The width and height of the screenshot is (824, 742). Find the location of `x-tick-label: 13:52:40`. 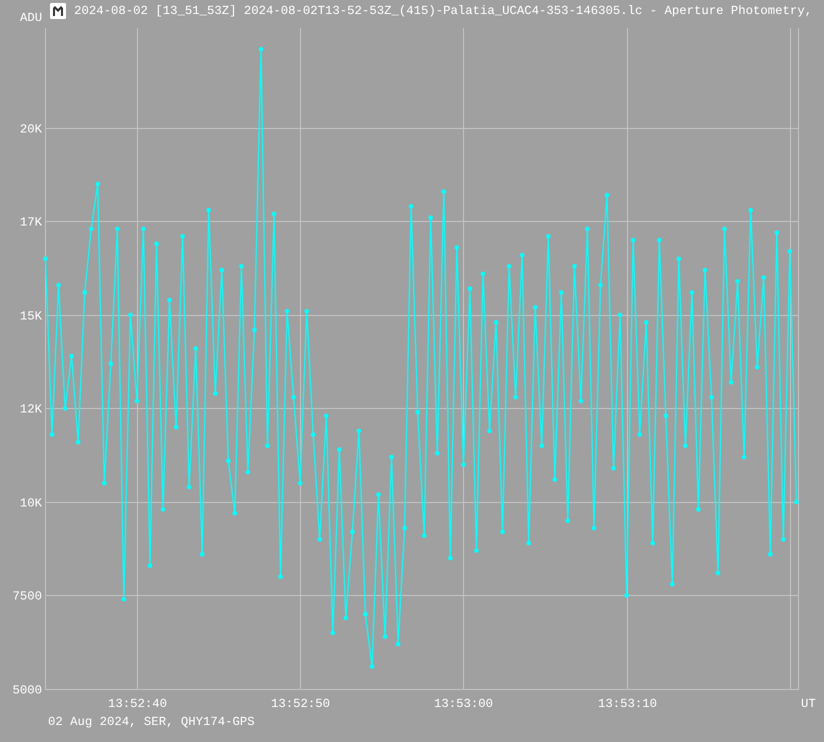

x-tick-label: 13:52:40 is located at coordinates (138, 704).